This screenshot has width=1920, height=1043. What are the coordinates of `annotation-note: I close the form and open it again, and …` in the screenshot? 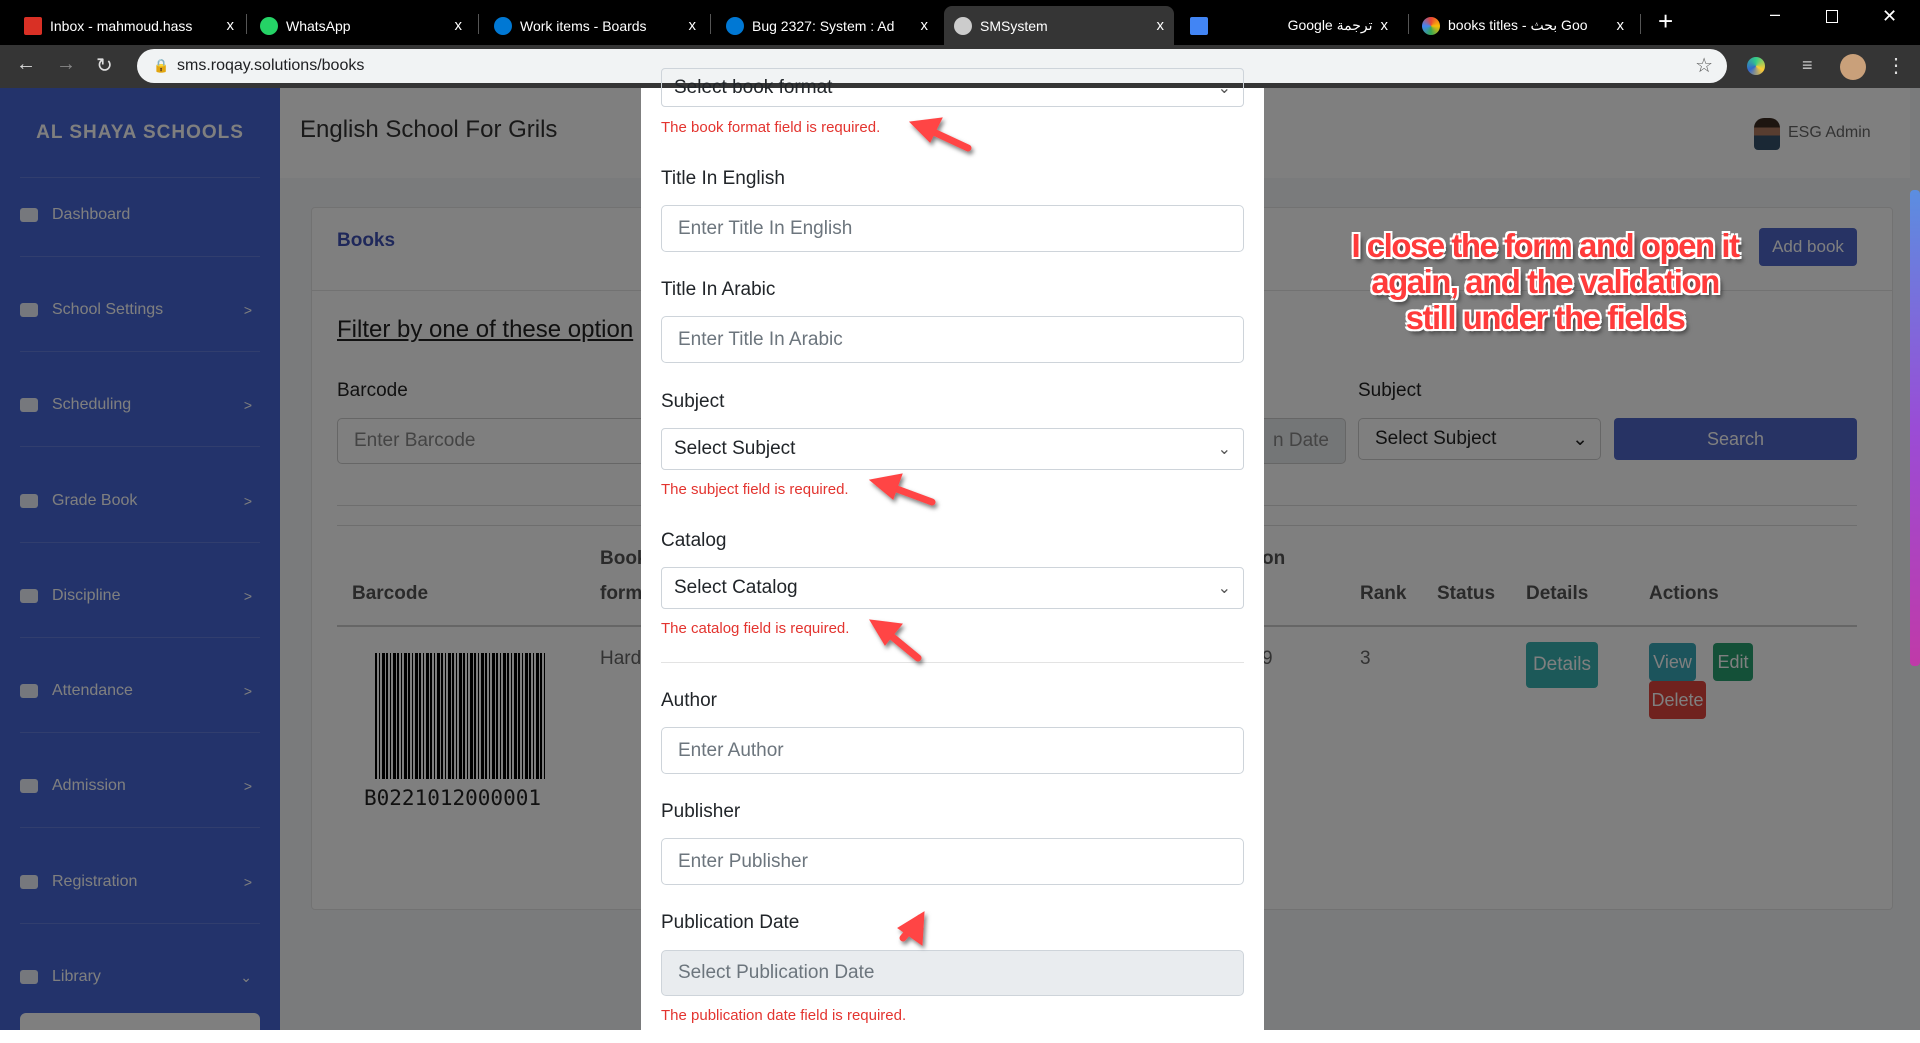 It's located at (1545, 281).